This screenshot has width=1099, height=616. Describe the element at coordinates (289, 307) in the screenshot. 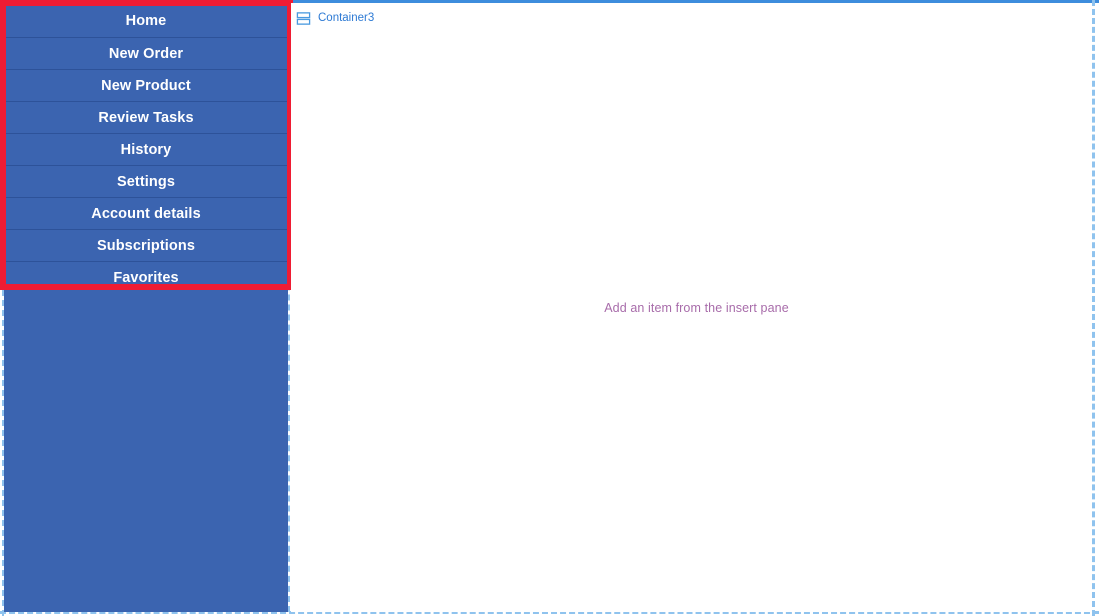

I see `sidebar-content-divider` at that location.